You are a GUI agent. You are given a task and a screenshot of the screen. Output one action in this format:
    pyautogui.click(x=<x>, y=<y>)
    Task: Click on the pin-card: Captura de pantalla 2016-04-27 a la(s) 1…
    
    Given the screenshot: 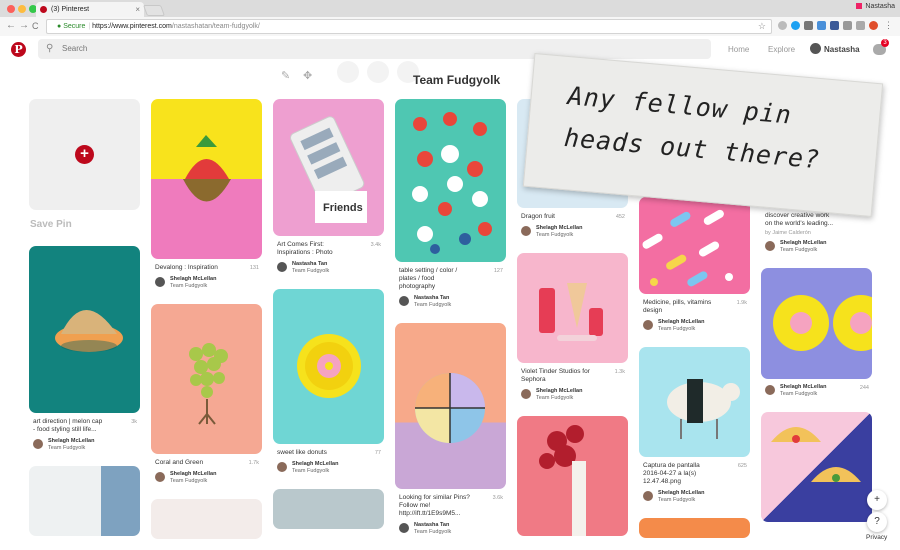 What is the action you would take?
    pyautogui.click(x=694, y=427)
    